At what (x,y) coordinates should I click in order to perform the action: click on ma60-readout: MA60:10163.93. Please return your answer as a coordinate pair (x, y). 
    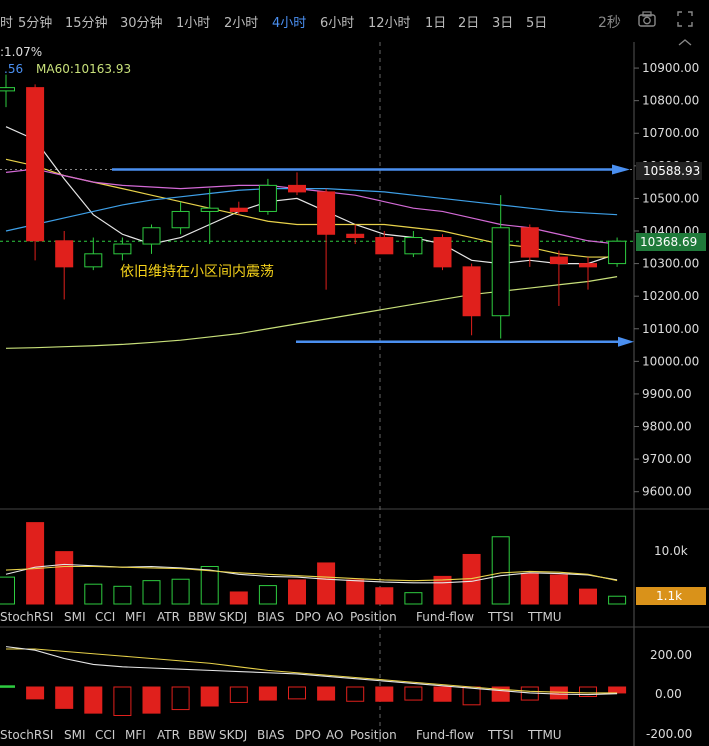
    Looking at the image, I should click on (83, 69).